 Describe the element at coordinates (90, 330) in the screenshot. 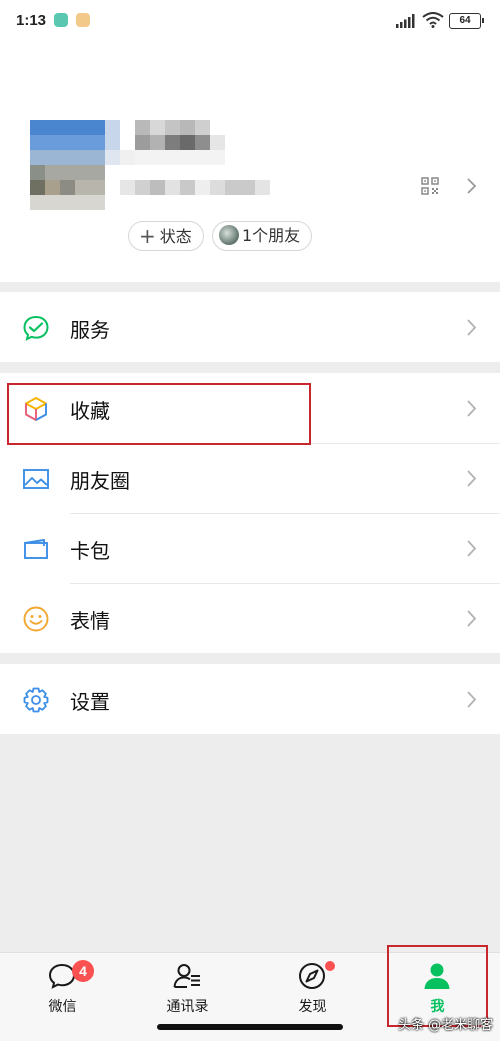

I see `menu-label: 服务` at that location.